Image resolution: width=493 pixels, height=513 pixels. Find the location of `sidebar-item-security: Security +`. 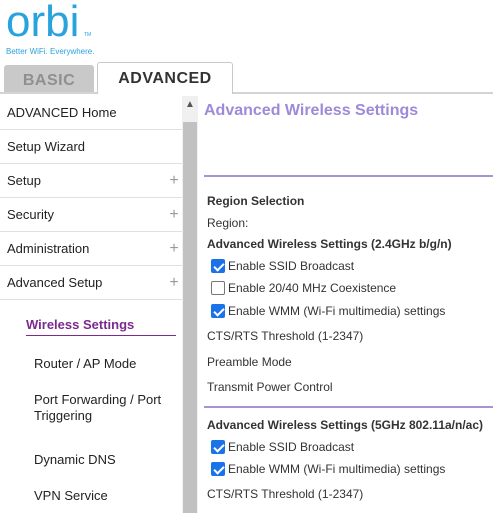

sidebar-item-security: Security + is located at coordinates (91, 215).